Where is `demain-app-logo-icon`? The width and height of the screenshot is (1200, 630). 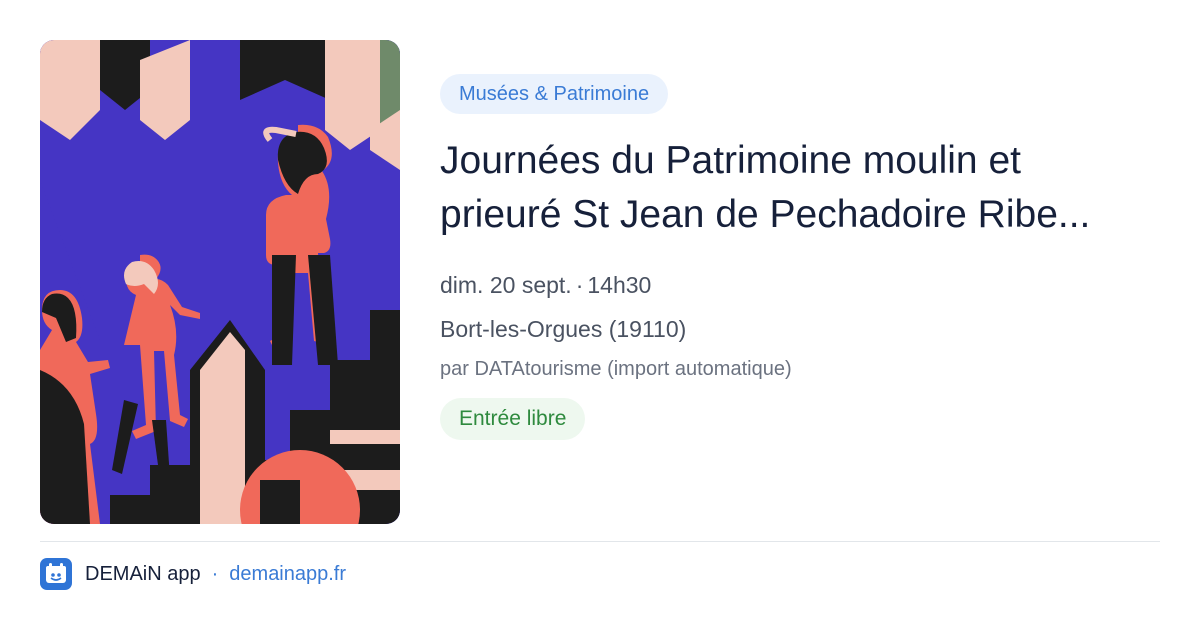
demain-app-logo-icon is located at coordinates (56, 574).